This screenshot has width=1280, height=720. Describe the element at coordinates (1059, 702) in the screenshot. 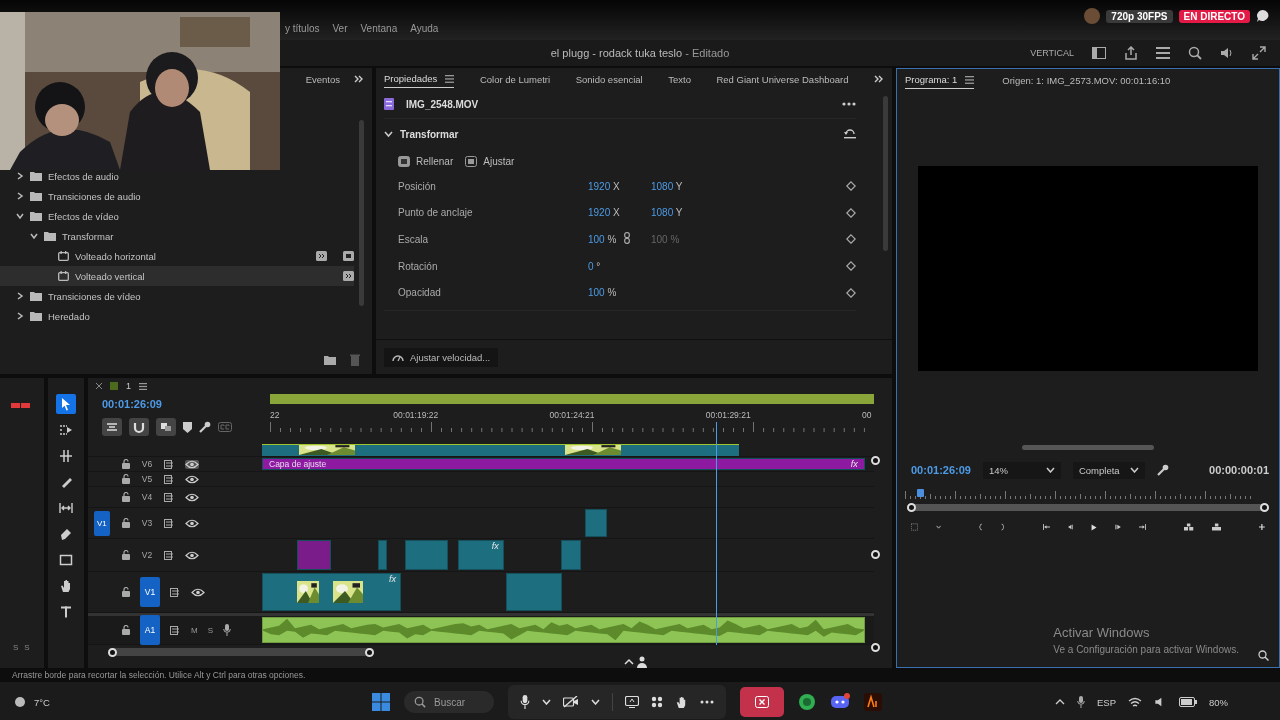

I see `chevron-up-icon` at that location.